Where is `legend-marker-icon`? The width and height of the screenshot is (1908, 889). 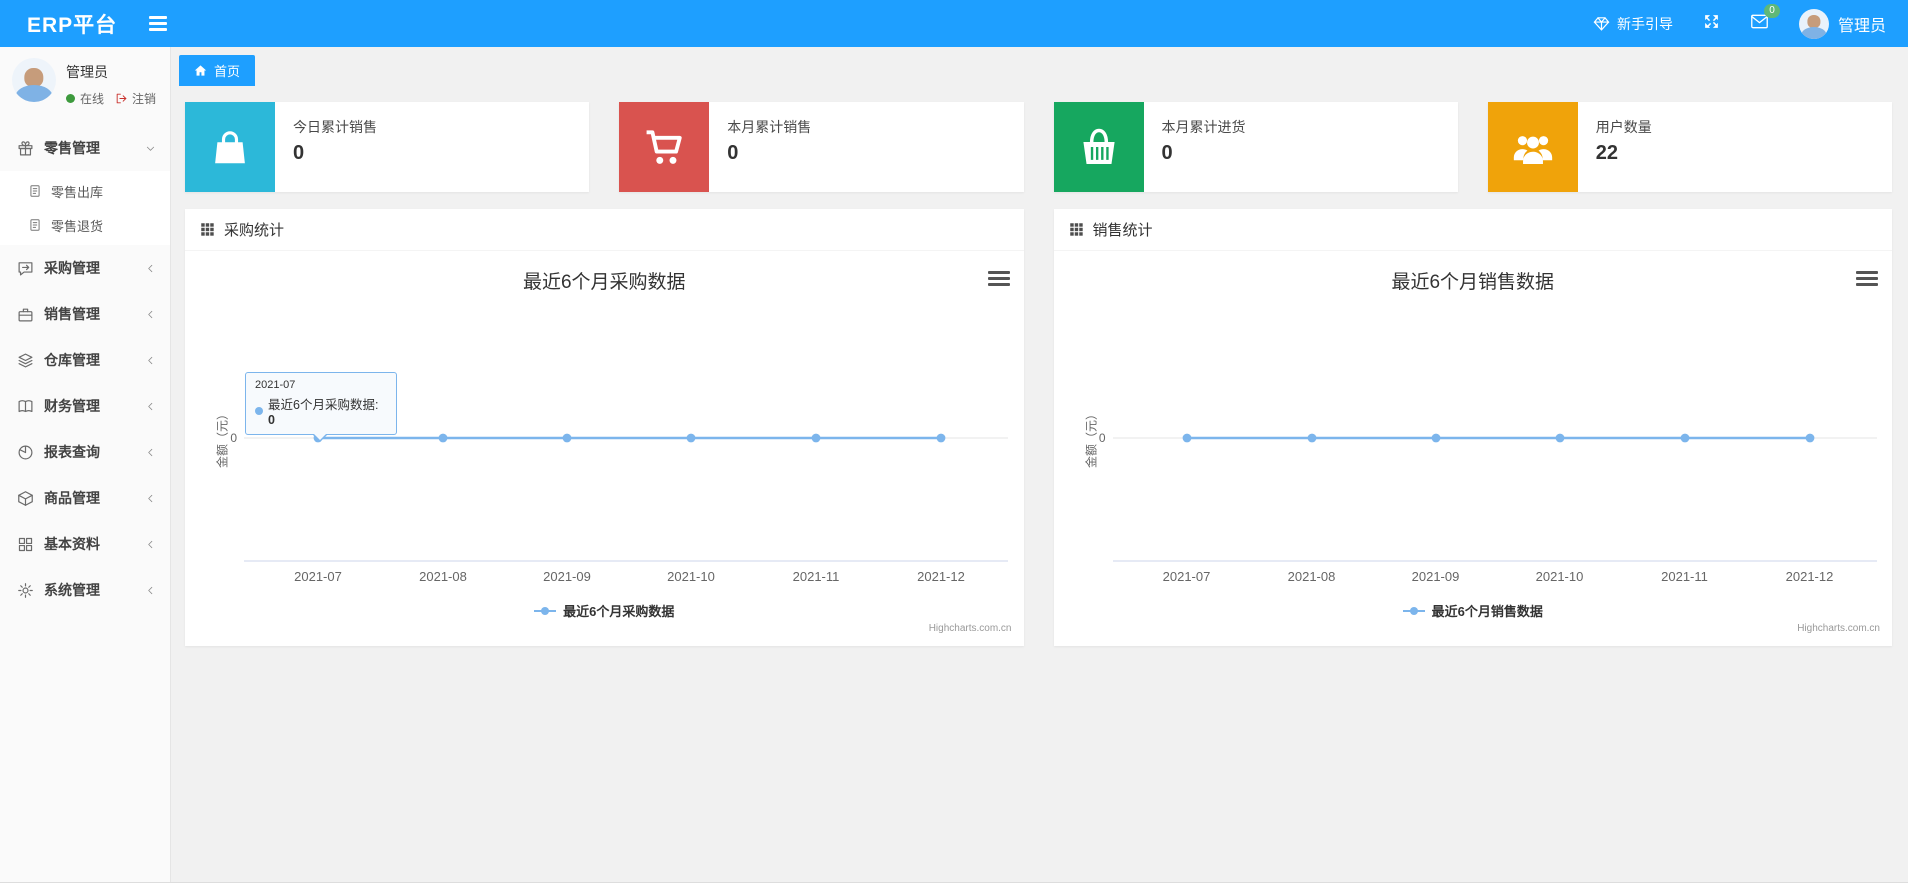
legend-marker-icon is located at coordinates (545, 610).